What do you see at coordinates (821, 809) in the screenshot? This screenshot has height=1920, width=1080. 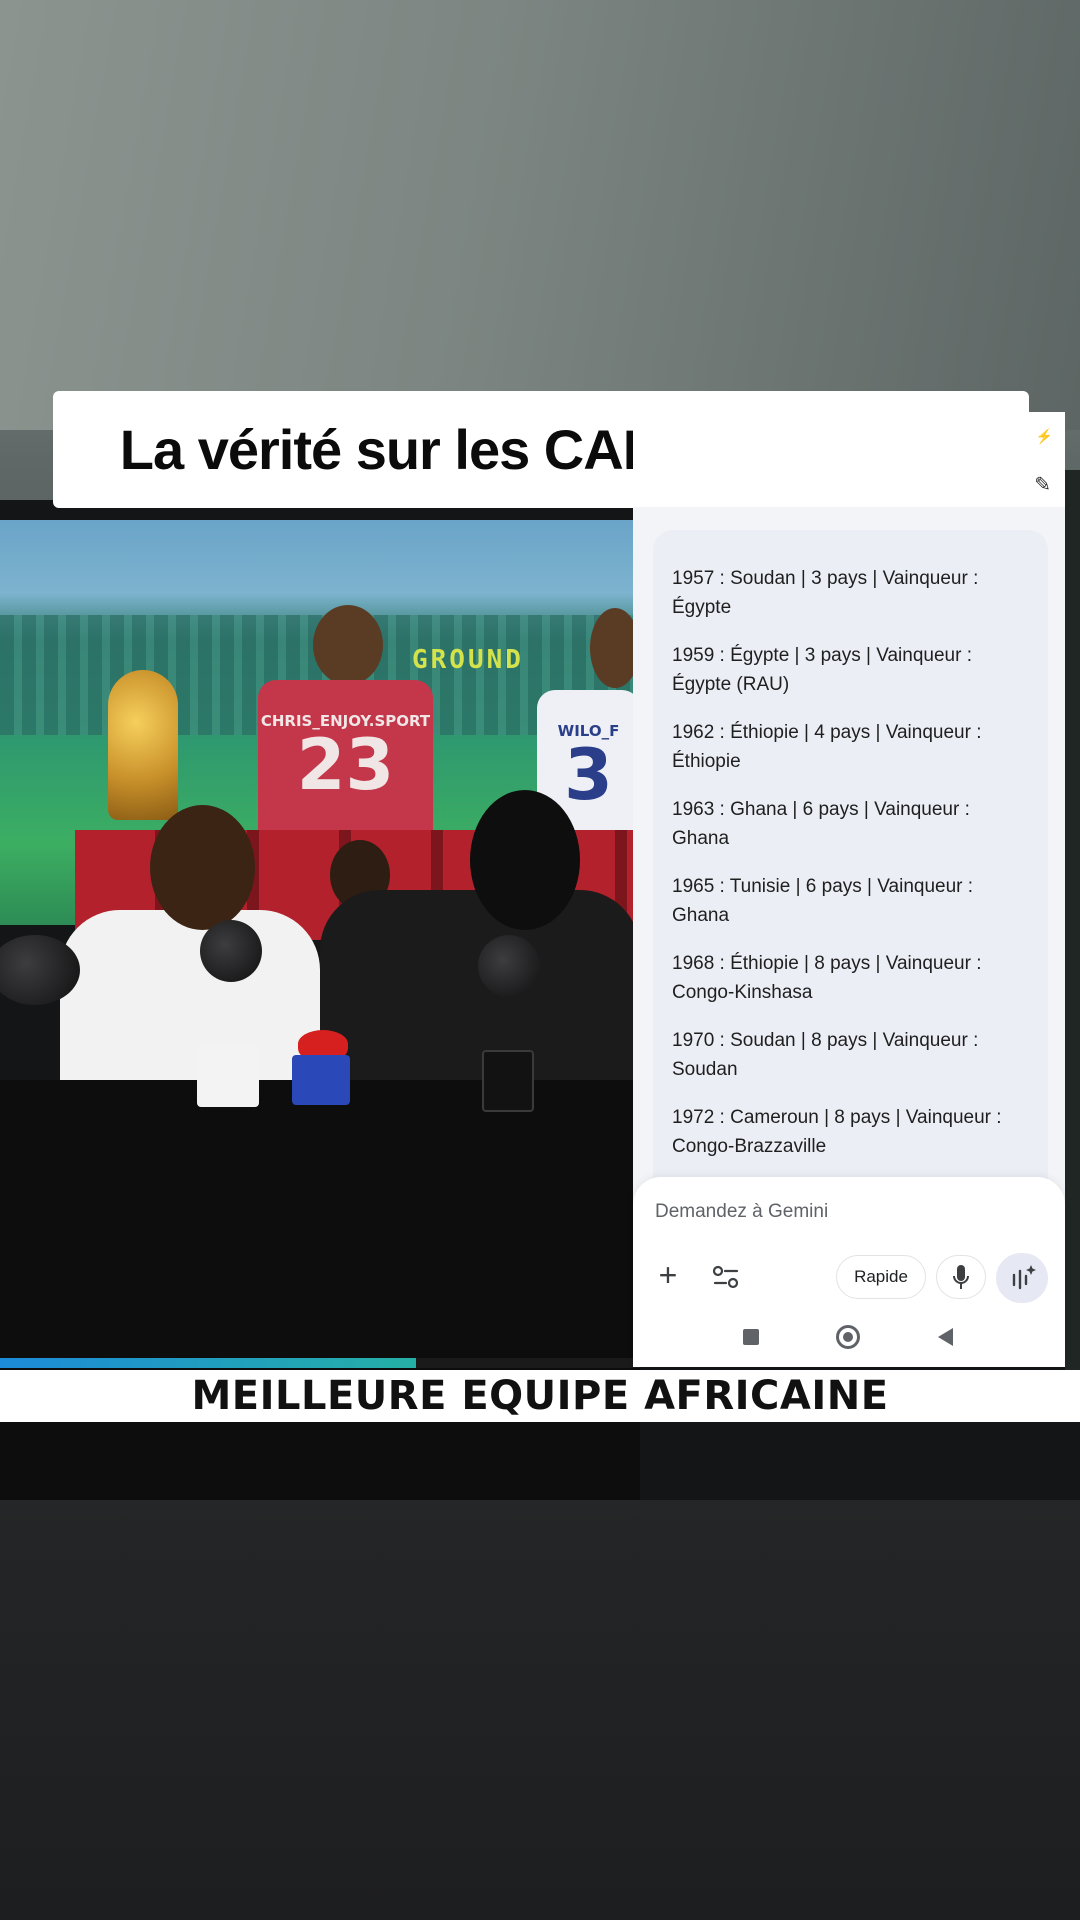 I see `entry-line: 1963 : Ghana | 6 pays | Vainqueur :` at bounding box center [821, 809].